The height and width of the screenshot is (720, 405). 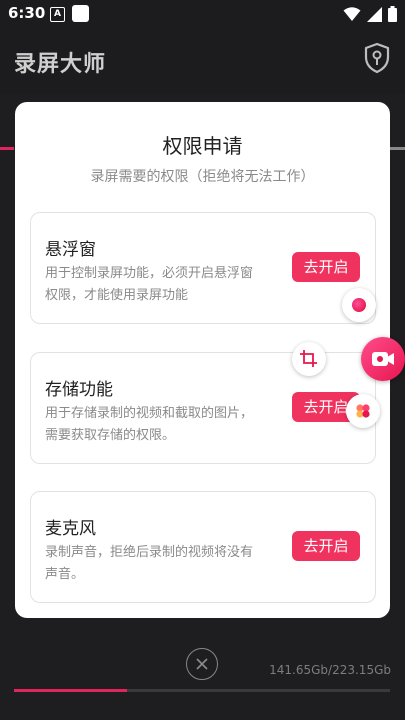 I want to click on card-title: 麦克风, so click(x=70, y=529).